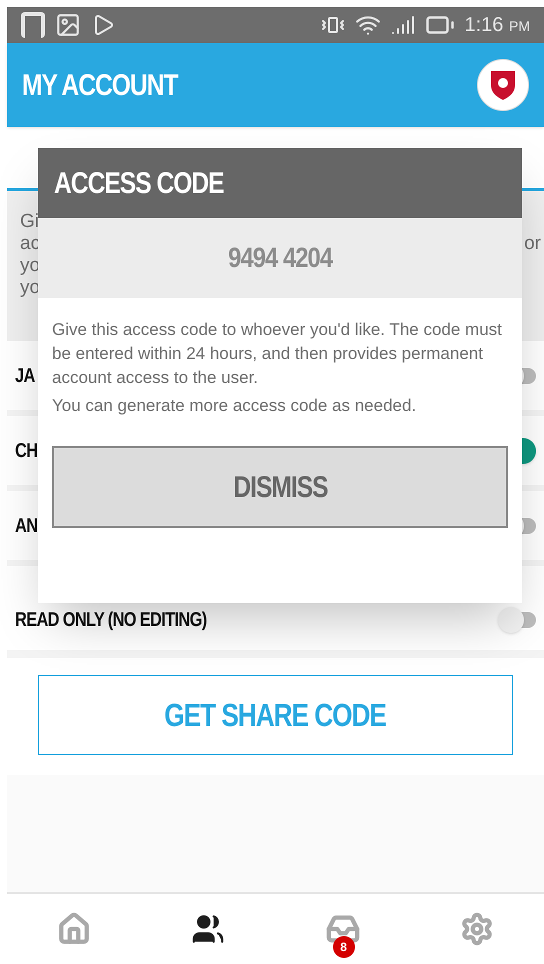  Describe the element at coordinates (280, 487) in the screenshot. I see `dismiss-button: DISMISS` at that location.